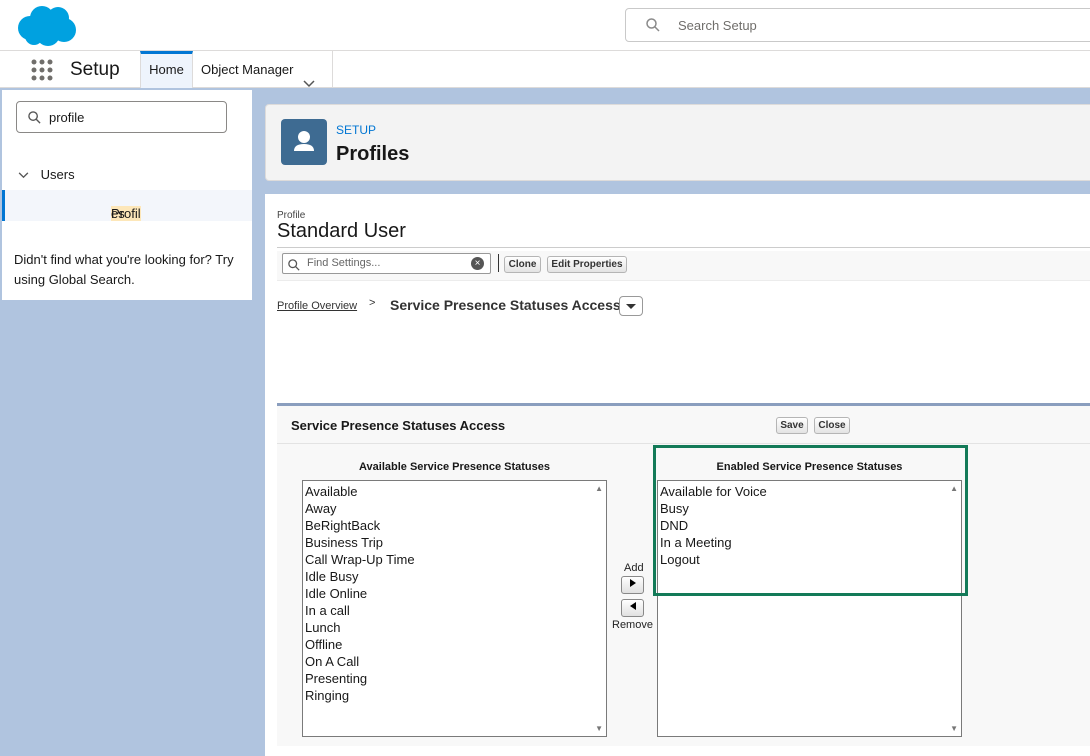 The height and width of the screenshot is (756, 1090). What do you see at coordinates (455, 627) in the screenshot?
I see `list-option: Lunch` at bounding box center [455, 627].